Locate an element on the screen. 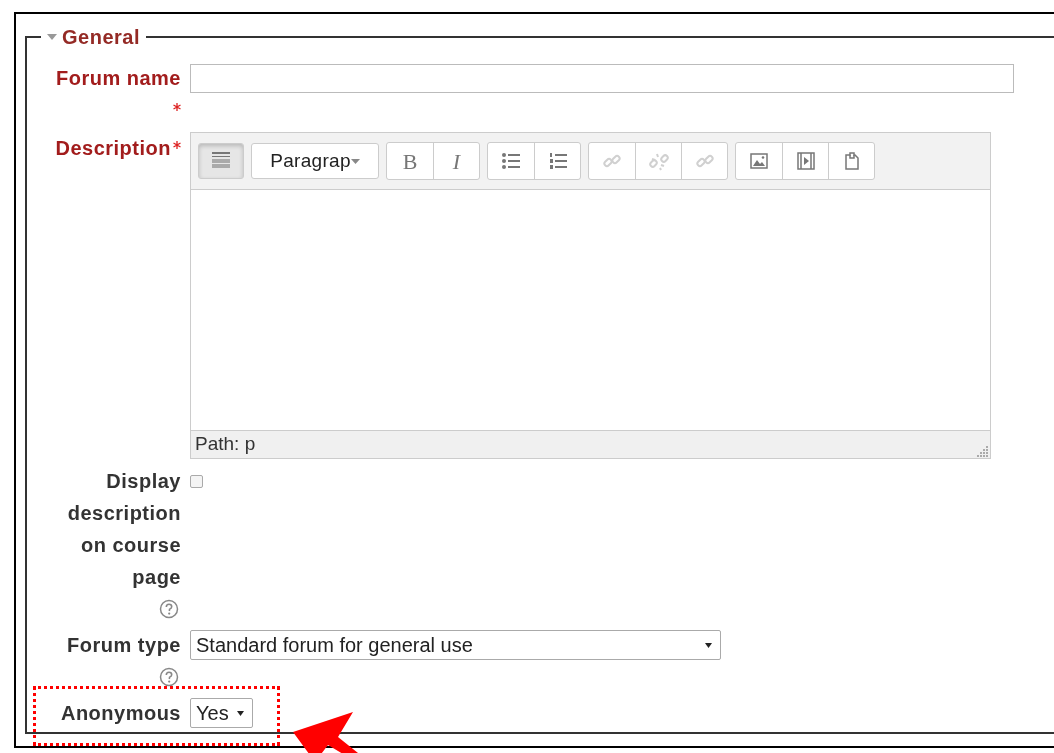 This screenshot has width=1054, height=753. paste-button is located at coordinates (851, 161).